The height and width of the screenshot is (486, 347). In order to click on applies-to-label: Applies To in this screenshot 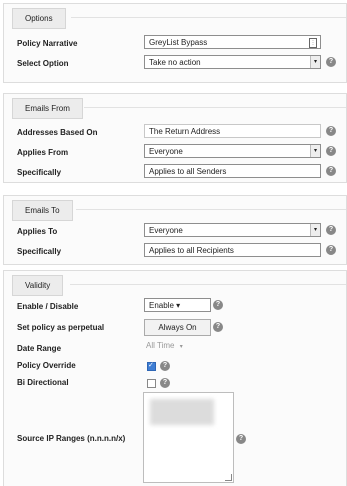, I will do `click(37, 231)`.